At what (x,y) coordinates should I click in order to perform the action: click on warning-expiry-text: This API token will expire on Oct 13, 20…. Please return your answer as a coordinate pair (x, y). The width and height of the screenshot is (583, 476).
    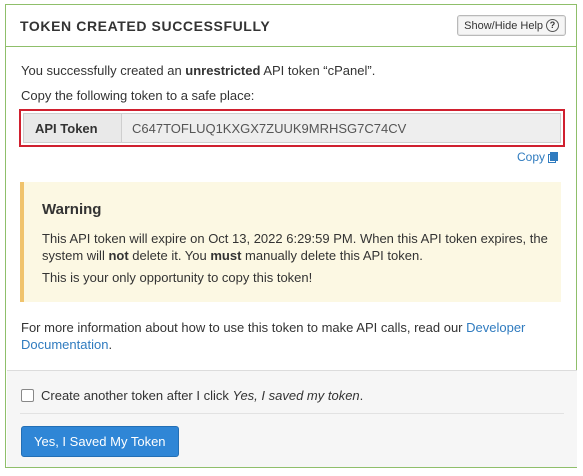
    Looking at the image, I should click on (302, 247).